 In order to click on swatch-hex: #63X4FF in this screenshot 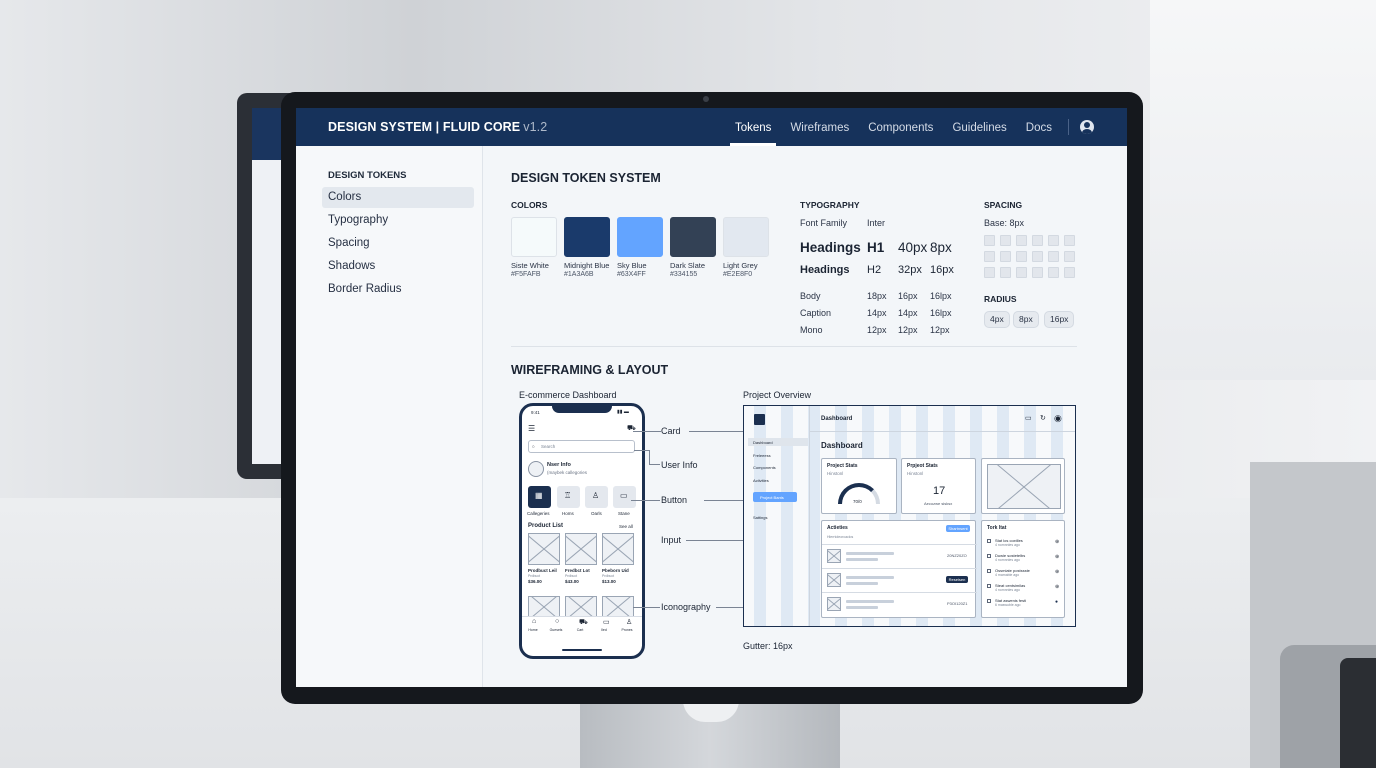, I will do `click(631, 274)`.